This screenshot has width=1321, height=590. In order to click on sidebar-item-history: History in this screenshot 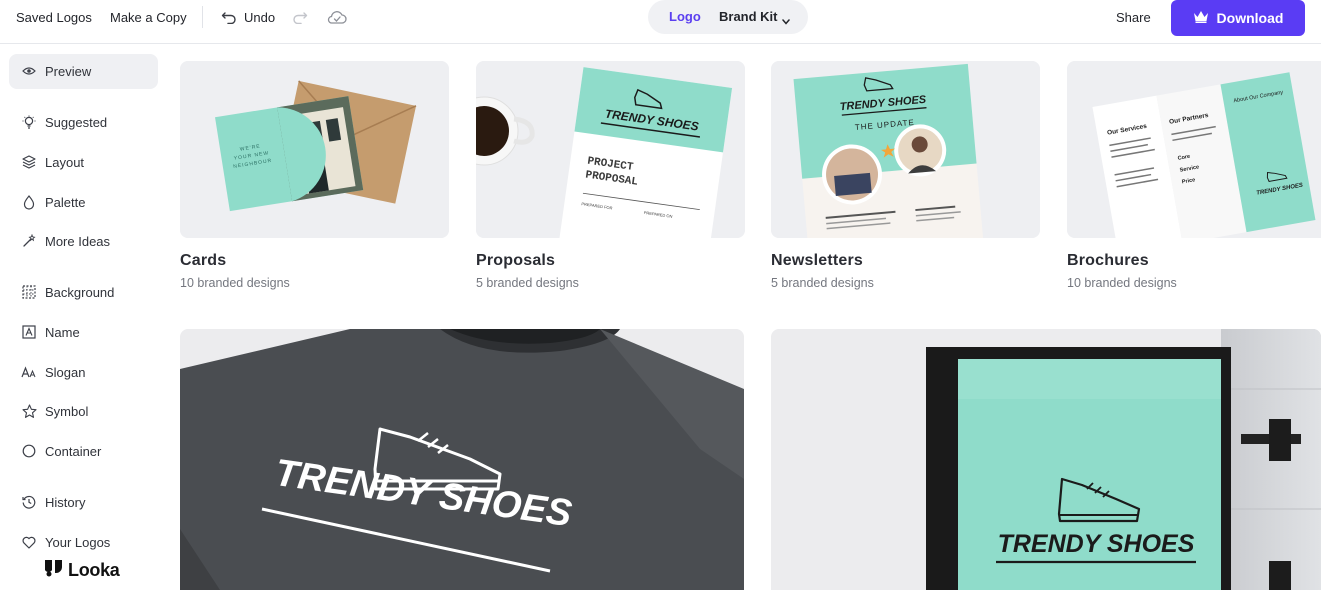, I will do `click(83, 502)`.